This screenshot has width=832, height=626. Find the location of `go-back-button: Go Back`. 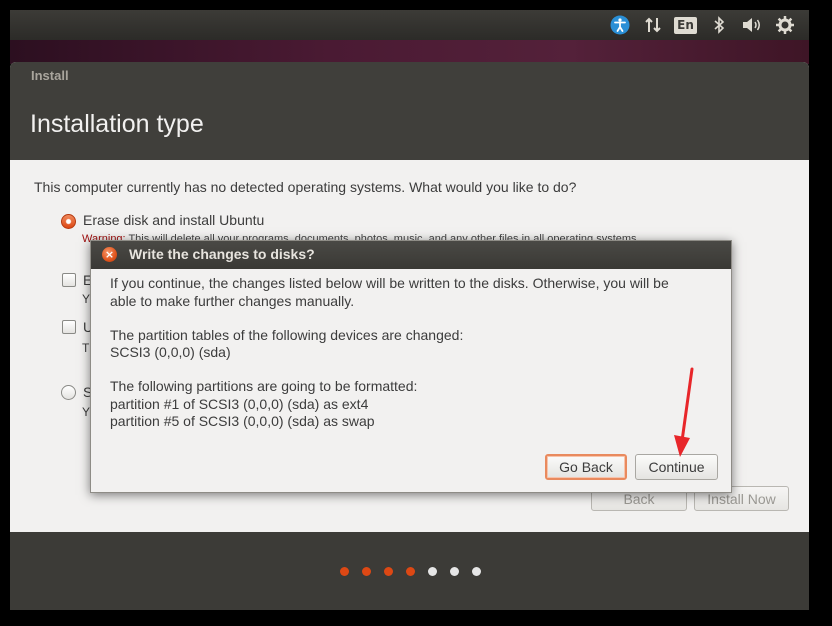

go-back-button: Go Back is located at coordinates (586, 467).